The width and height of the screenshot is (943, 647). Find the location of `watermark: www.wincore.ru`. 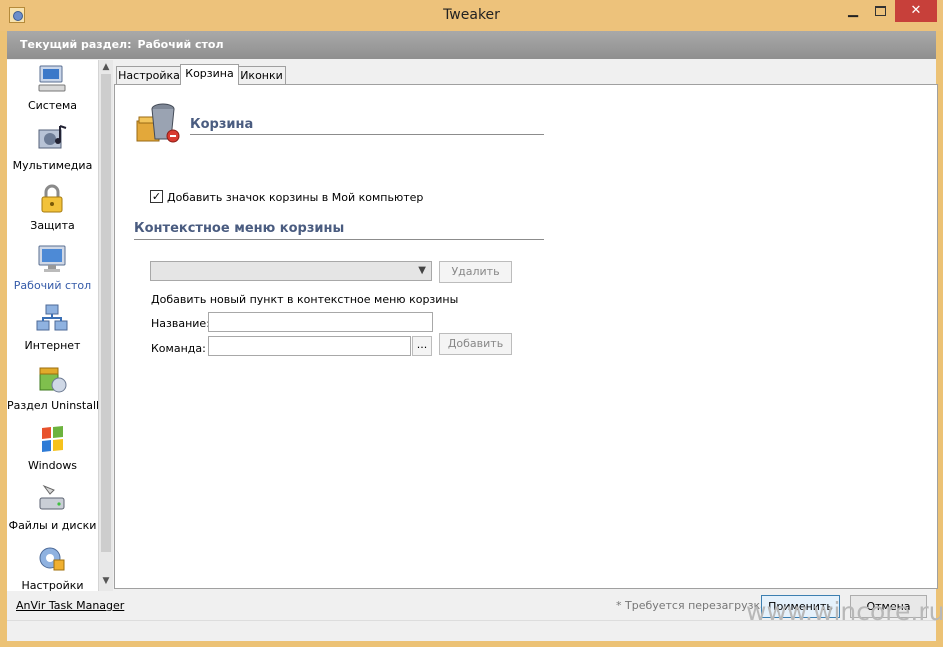

watermark: www.wincore.ru is located at coordinates (844, 611).